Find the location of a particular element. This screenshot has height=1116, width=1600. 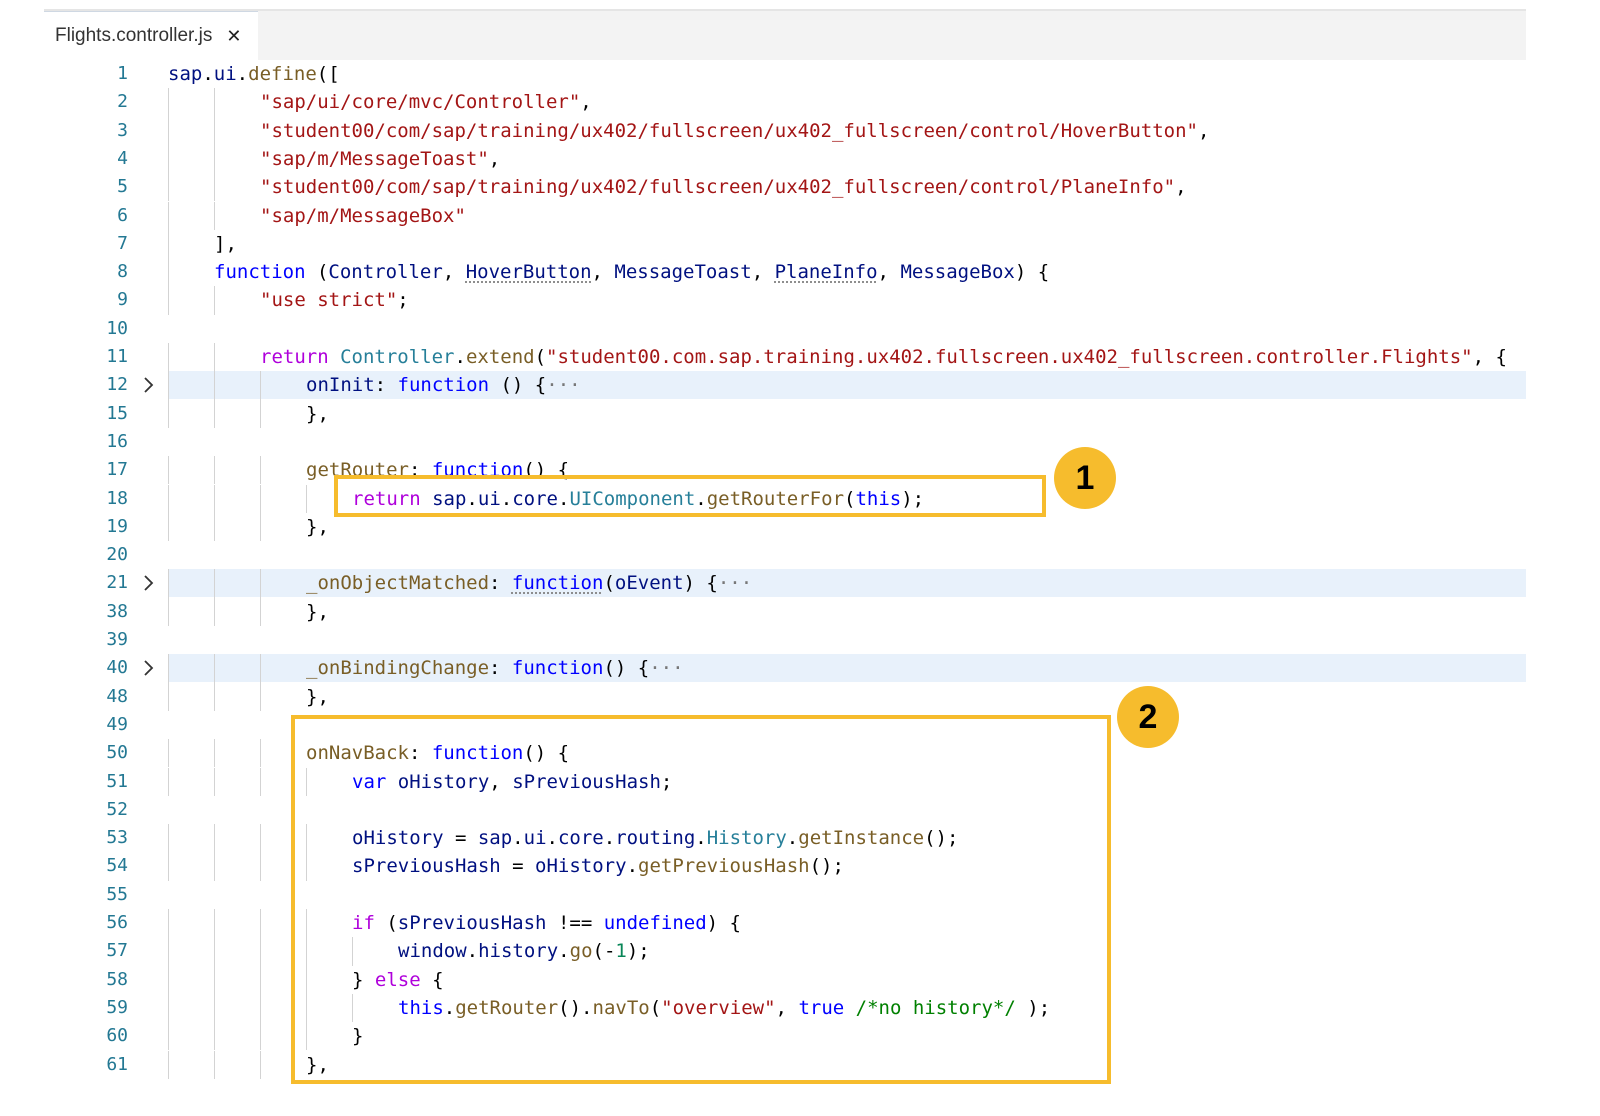

line-number: 19 is located at coordinates (117, 526).